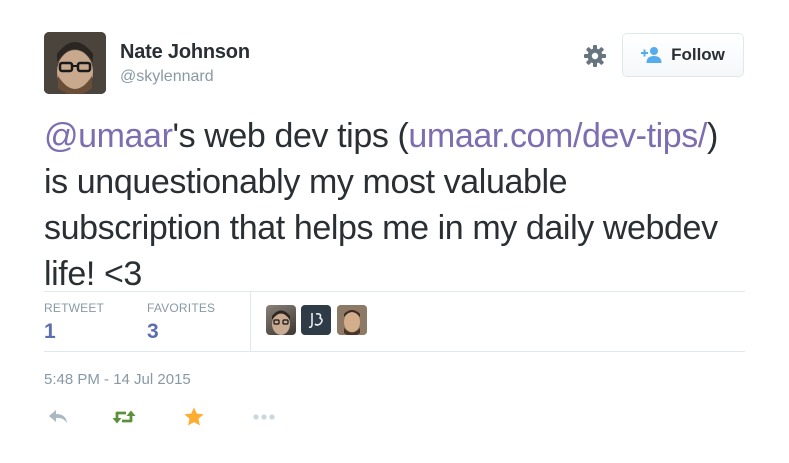  I want to click on retweets-count: 1, so click(50, 332).